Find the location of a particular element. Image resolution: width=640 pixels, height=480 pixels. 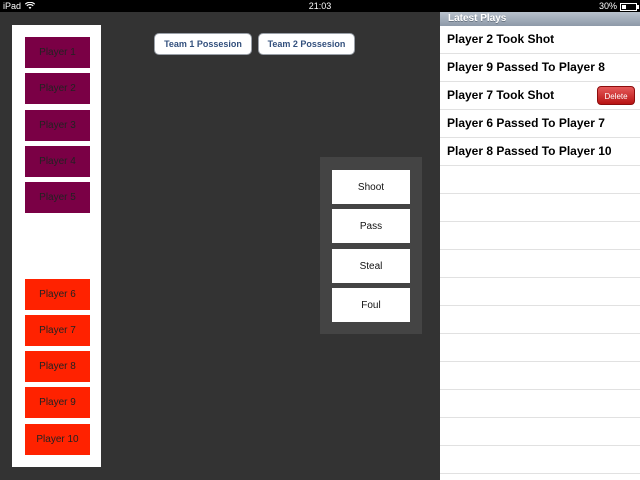

play-text: Player 8 Passed To Player 10 is located at coordinates (529, 151).